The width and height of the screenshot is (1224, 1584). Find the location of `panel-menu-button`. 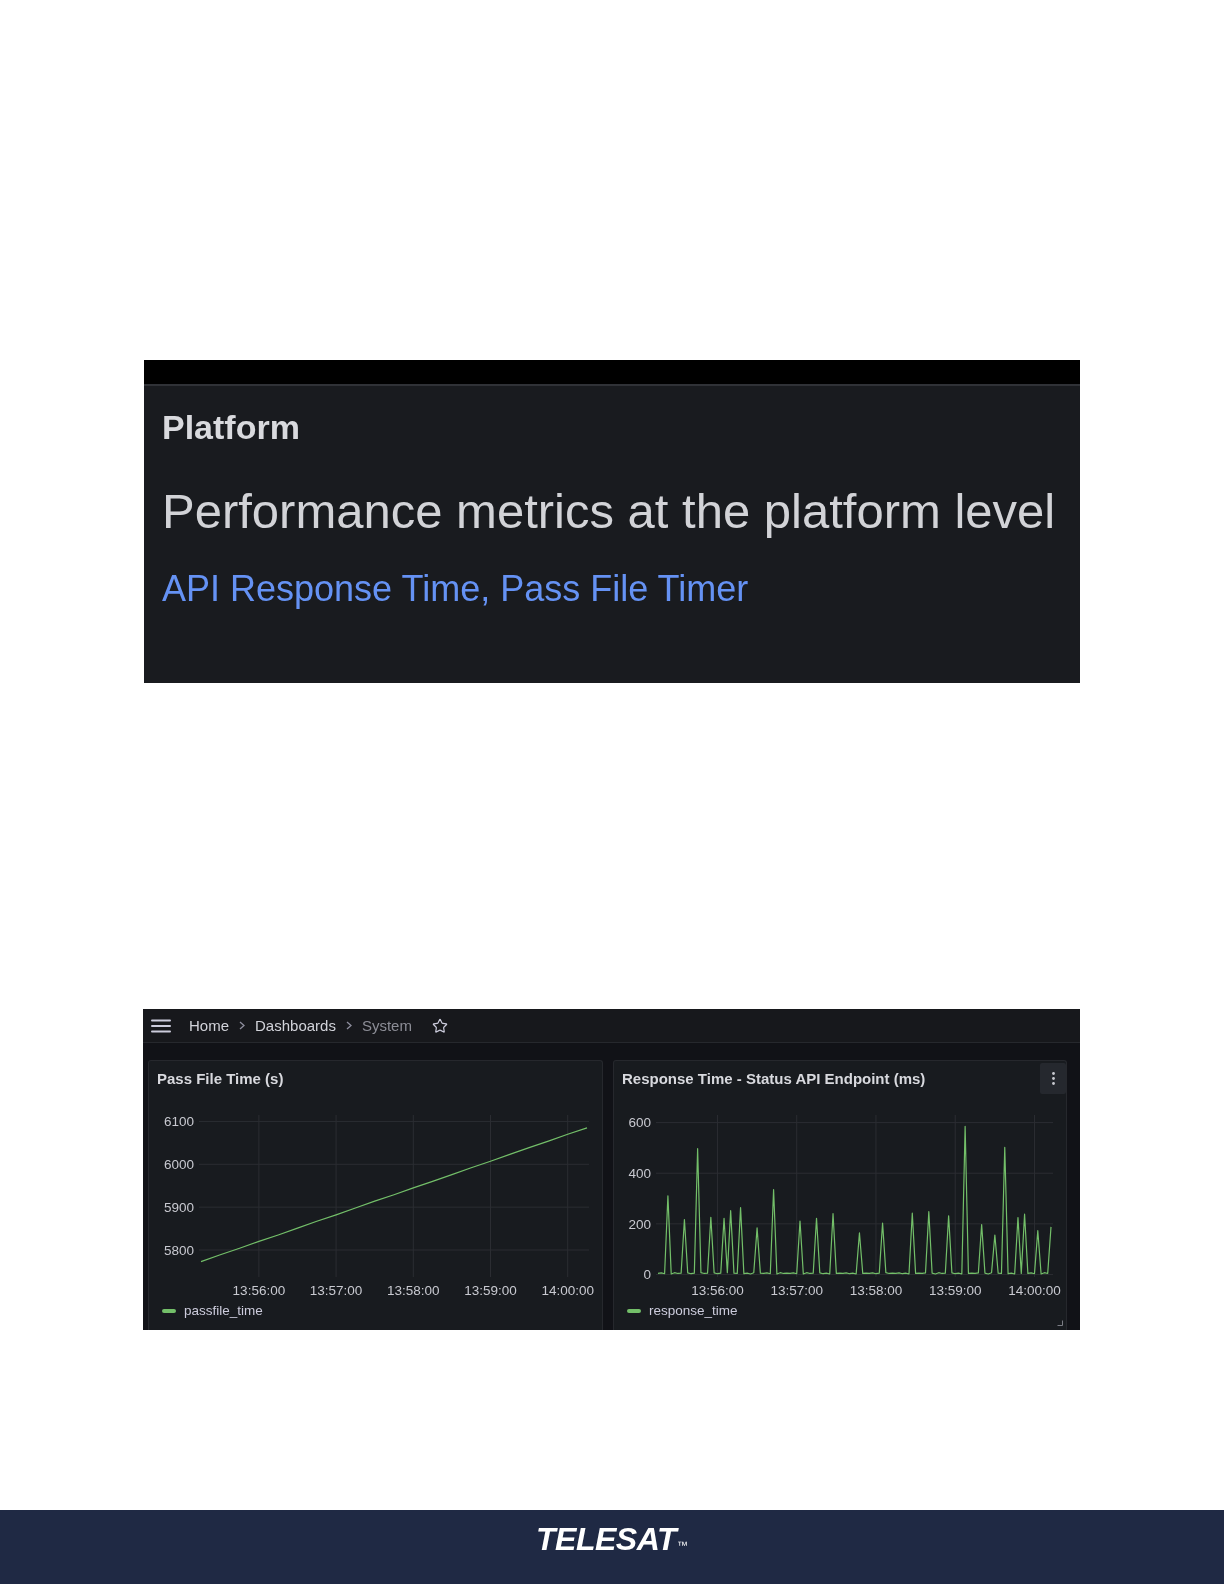

panel-menu-button is located at coordinates (1053, 1078).